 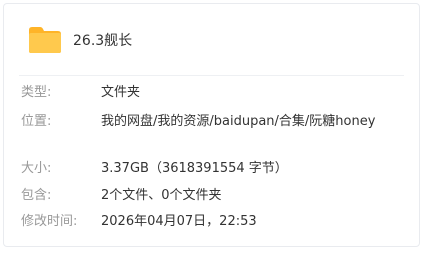 What do you see at coordinates (121, 92) in the screenshot?
I see `type-value: 文件夹` at bounding box center [121, 92].